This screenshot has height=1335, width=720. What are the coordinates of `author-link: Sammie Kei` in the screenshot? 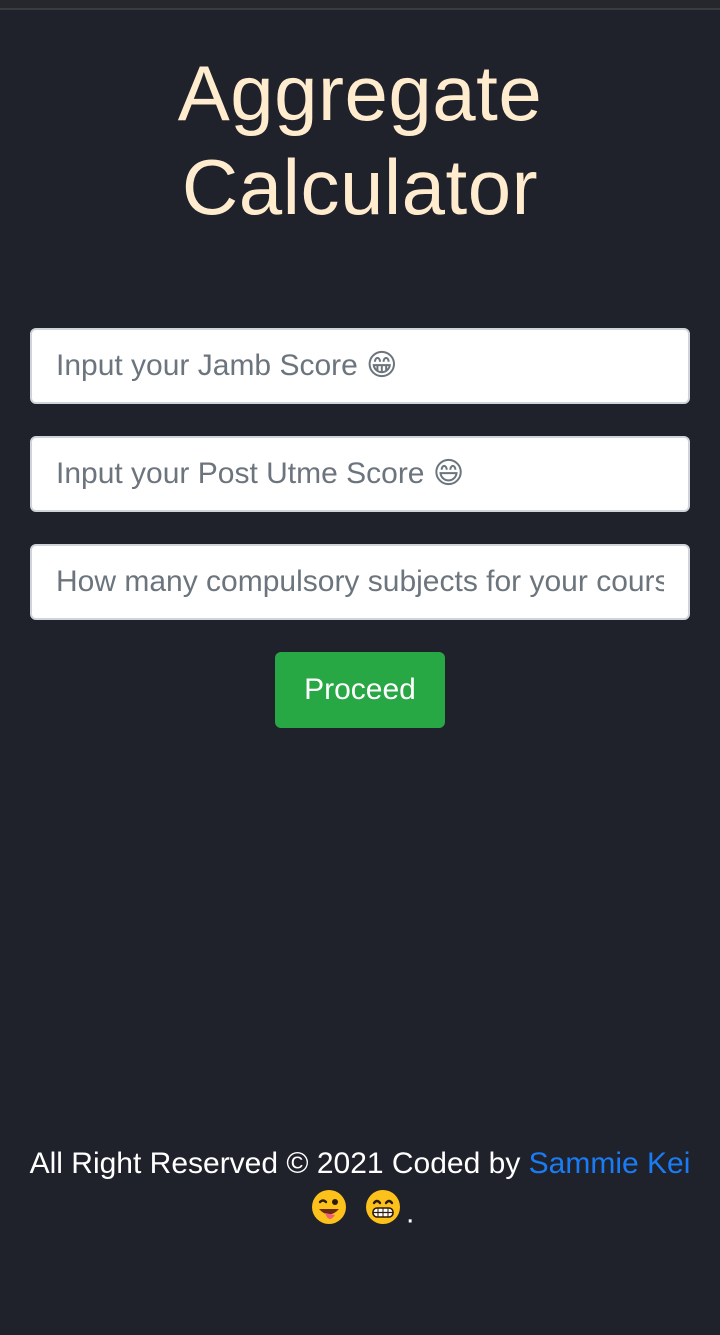 It's located at (610, 1163).